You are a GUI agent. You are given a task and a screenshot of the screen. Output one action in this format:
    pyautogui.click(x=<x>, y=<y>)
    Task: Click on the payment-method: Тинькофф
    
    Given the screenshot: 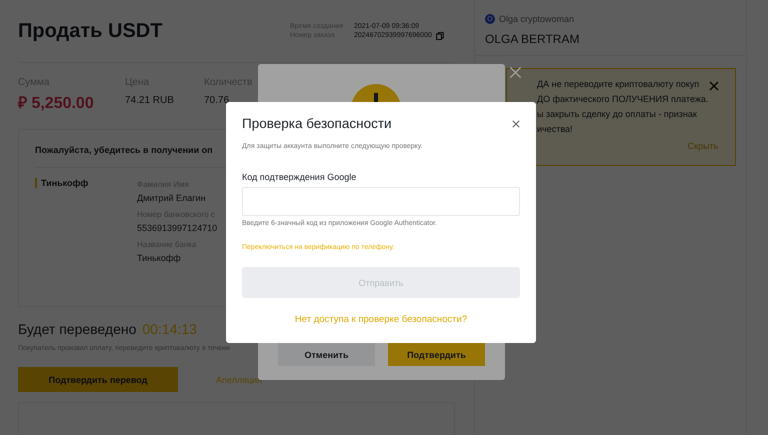 What is the action you would take?
    pyautogui.click(x=86, y=183)
    